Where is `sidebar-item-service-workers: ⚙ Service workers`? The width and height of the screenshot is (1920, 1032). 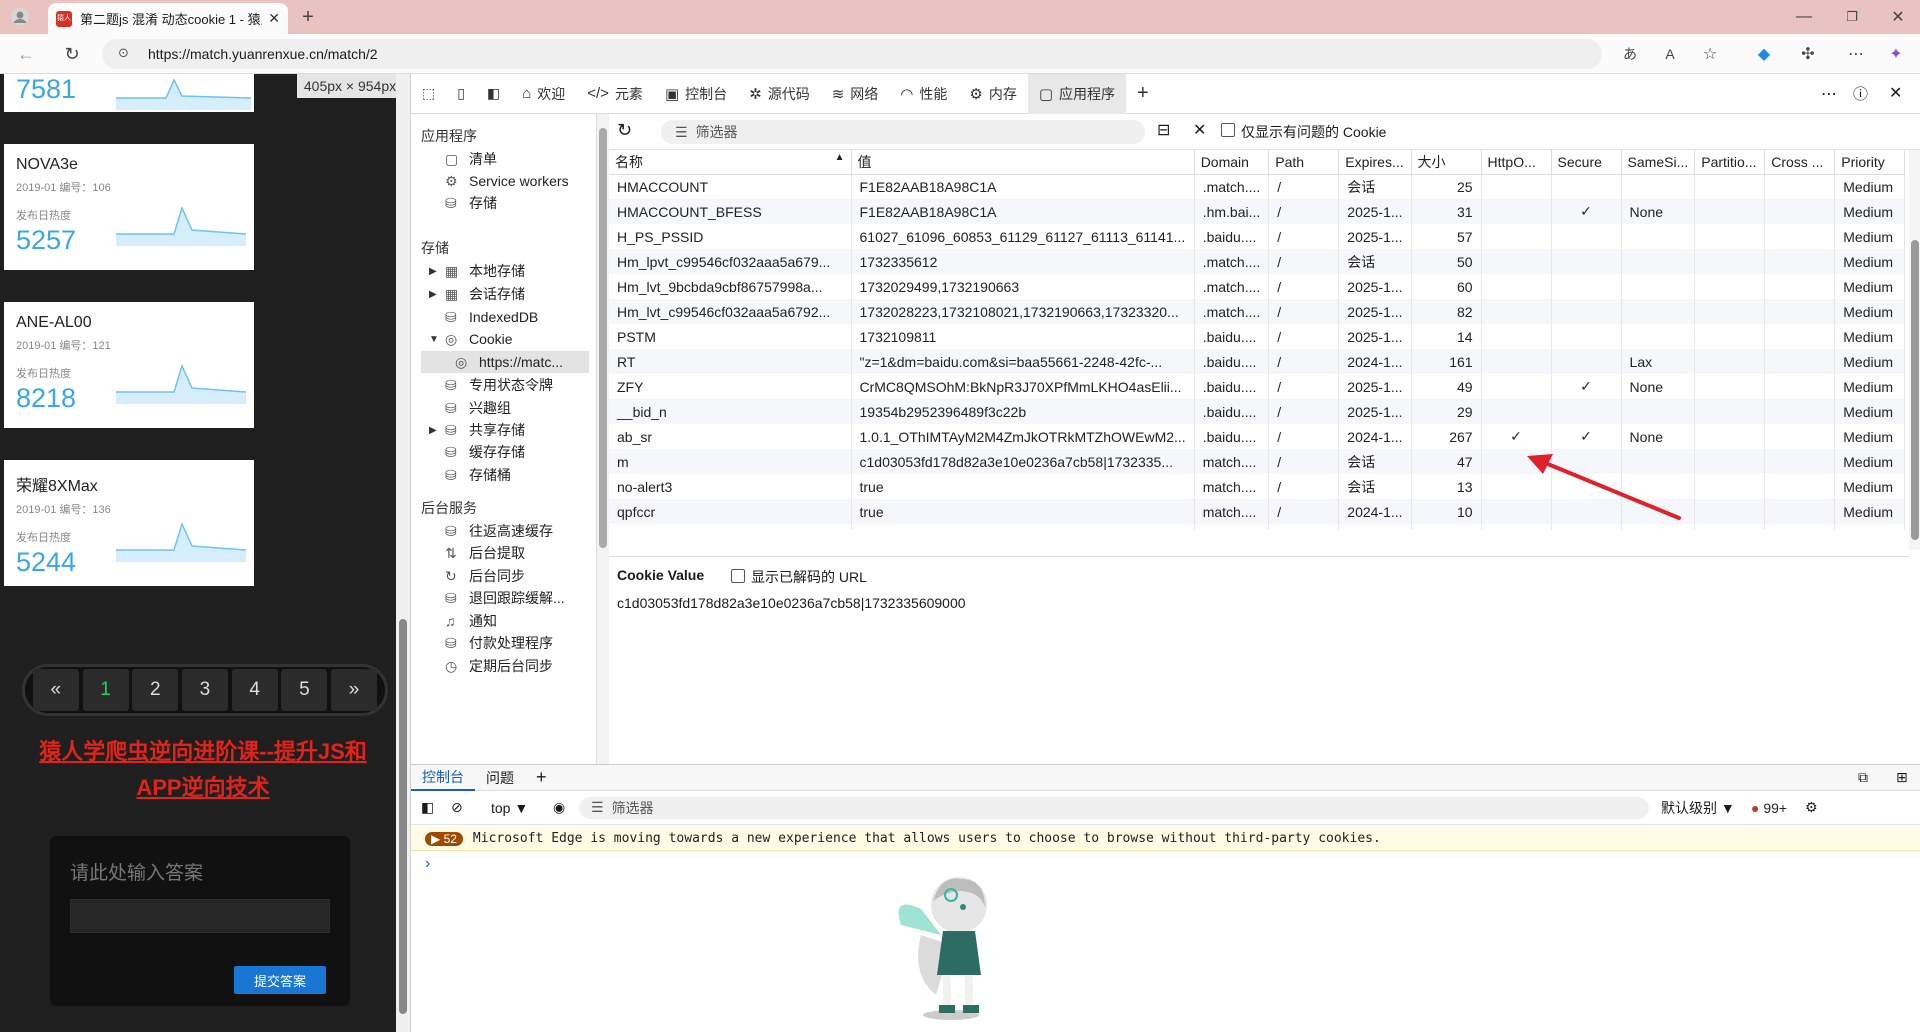 sidebar-item-service-workers: ⚙ Service workers is located at coordinates (499, 181).